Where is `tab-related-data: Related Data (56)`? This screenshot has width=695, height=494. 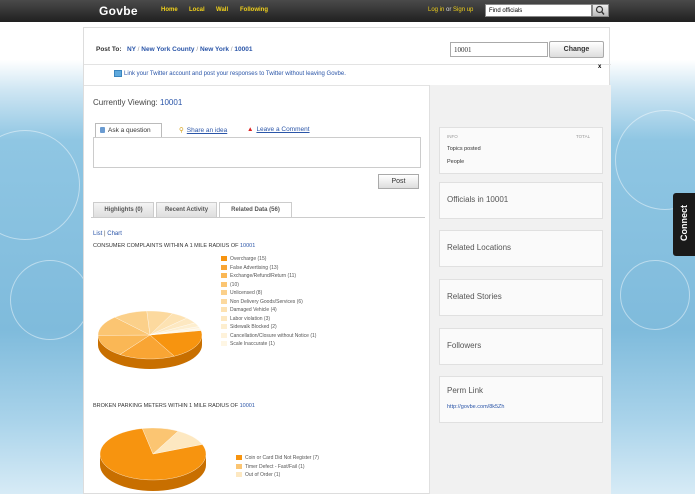
tab-related-data: Related Data (56) is located at coordinates (255, 210).